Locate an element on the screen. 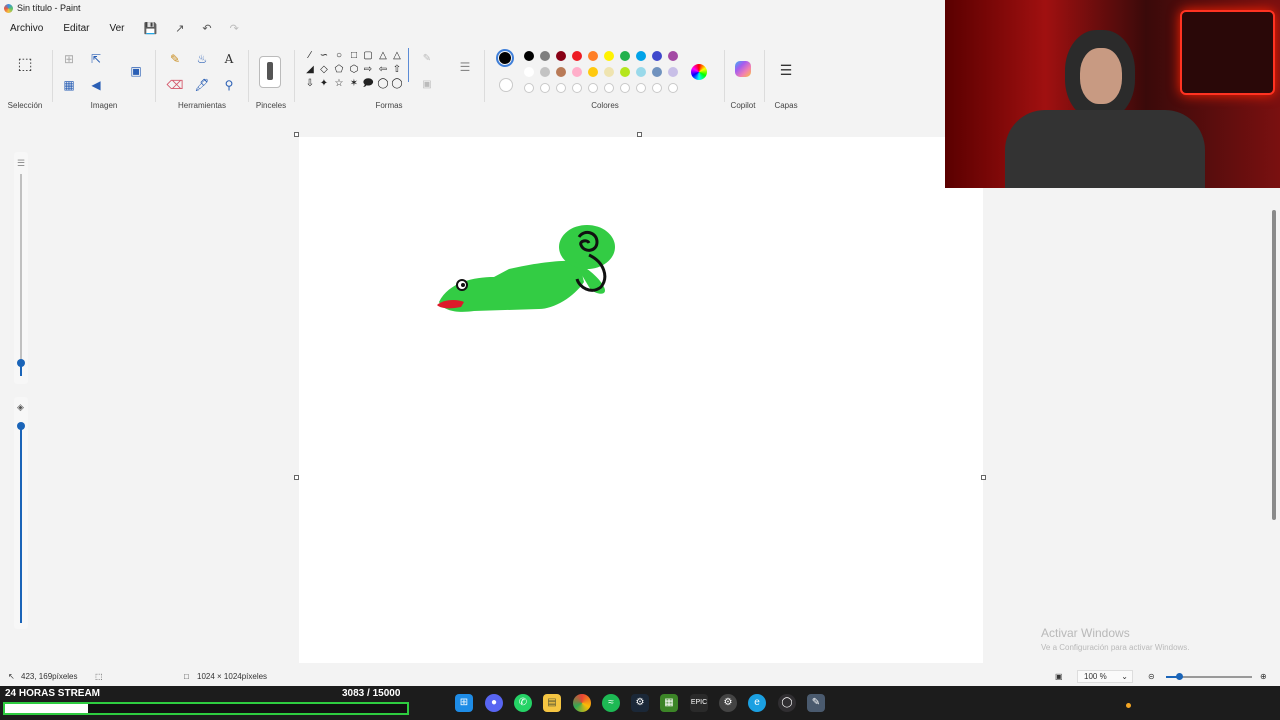 The width and height of the screenshot is (1280, 720). redo-icon: ↷ is located at coordinates (234, 29).